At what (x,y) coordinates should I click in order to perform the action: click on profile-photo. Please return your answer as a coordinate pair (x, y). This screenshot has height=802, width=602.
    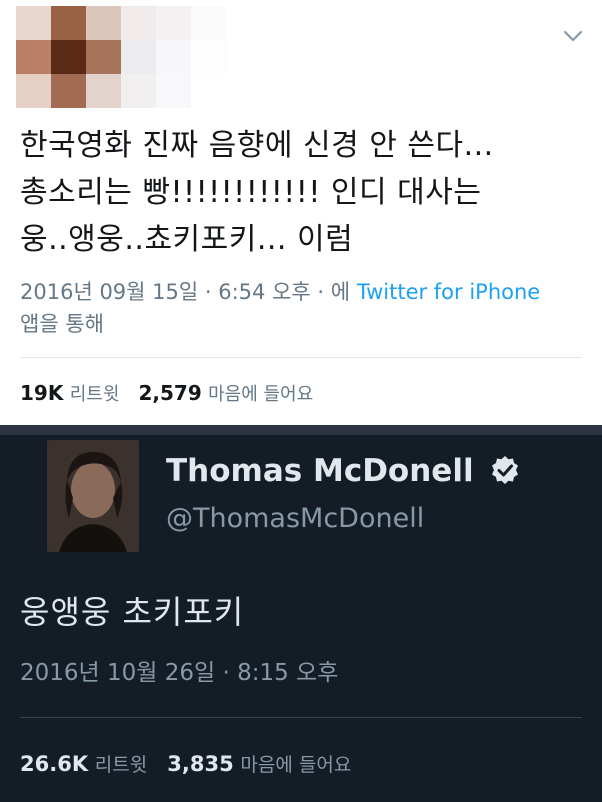
    Looking at the image, I should click on (93, 496).